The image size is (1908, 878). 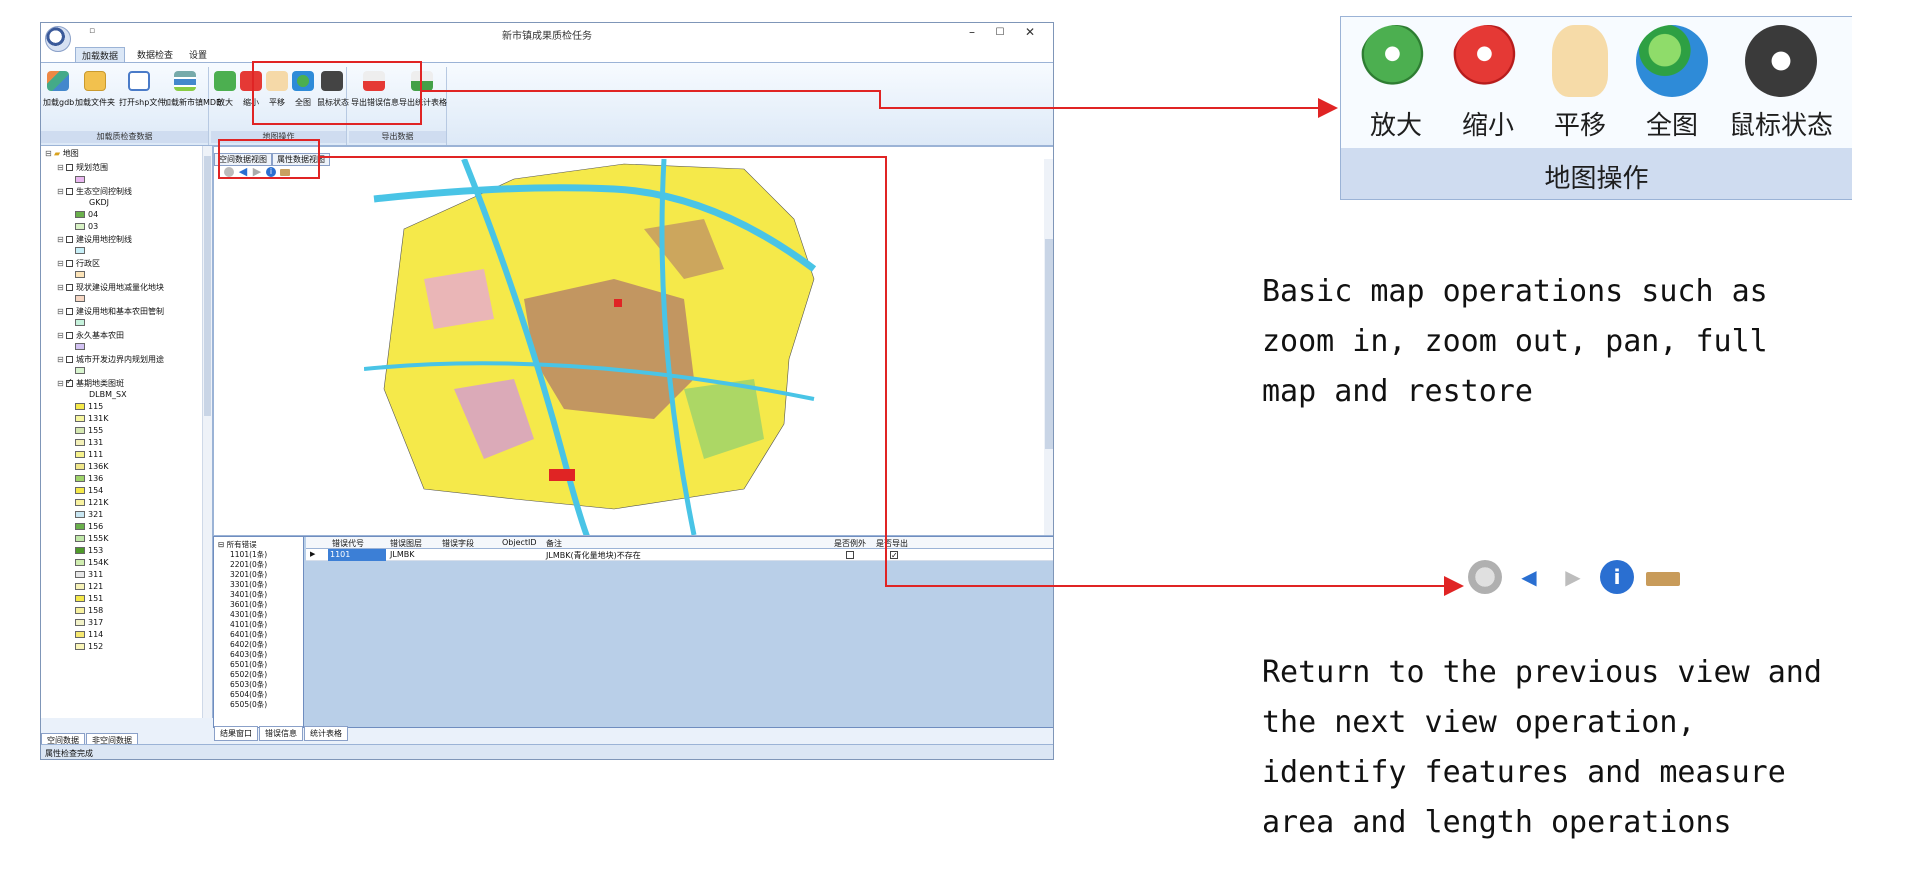 I want to click on layer-item: ⊟ 建设用地和基本农田管制, so click(x=110, y=313).